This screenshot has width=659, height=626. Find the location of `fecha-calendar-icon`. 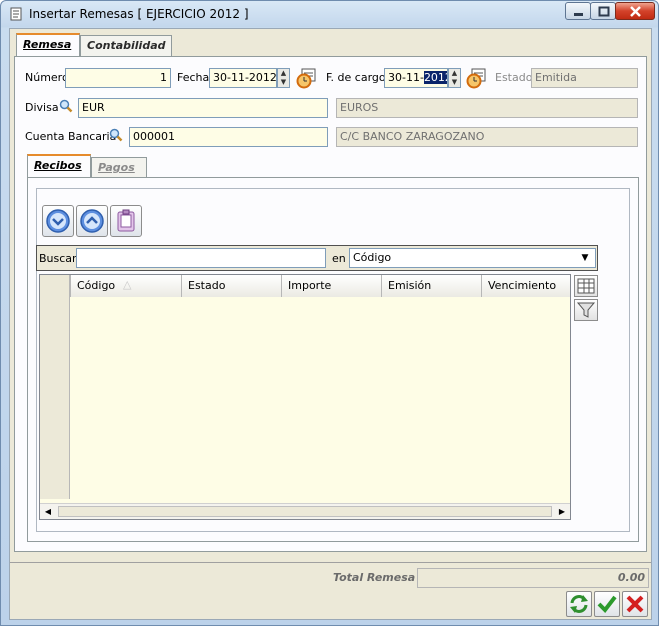

fecha-calendar-icon is located at coordinates (307, 78).